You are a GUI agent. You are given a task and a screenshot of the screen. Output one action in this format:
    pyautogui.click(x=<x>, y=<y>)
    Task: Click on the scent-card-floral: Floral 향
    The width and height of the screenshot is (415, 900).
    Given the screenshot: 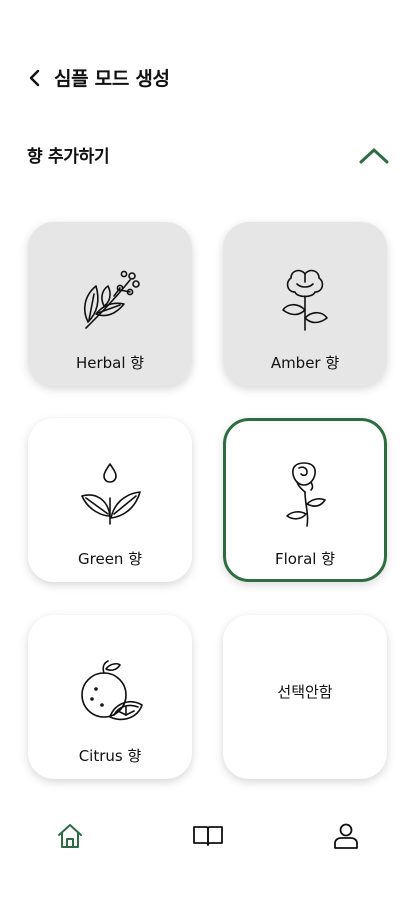 What is the action you would take?
    pyautogui.click(x=305, y=500)
    